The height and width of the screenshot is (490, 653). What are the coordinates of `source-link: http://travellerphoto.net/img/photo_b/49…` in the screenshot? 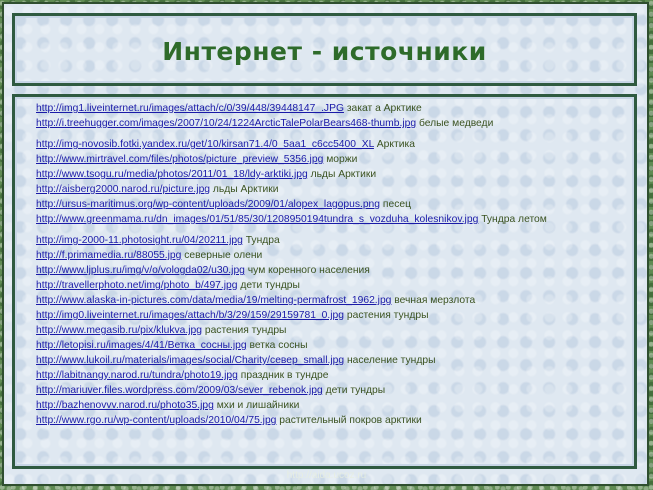 It's located at (137, 285).